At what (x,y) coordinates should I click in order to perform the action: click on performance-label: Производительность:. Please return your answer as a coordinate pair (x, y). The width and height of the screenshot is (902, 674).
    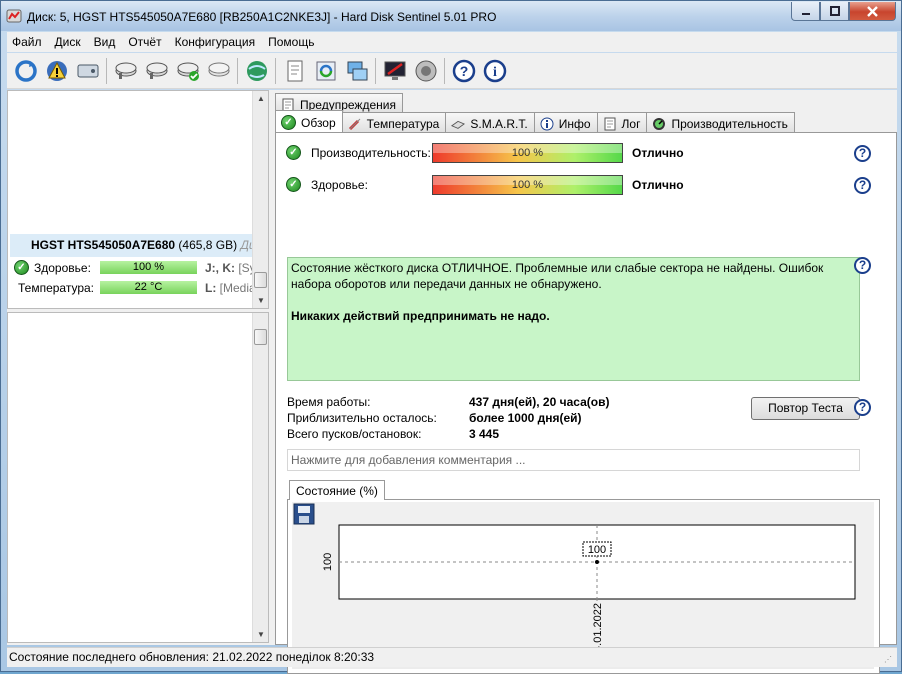
    Looking at the image, I should click on (371, 153).